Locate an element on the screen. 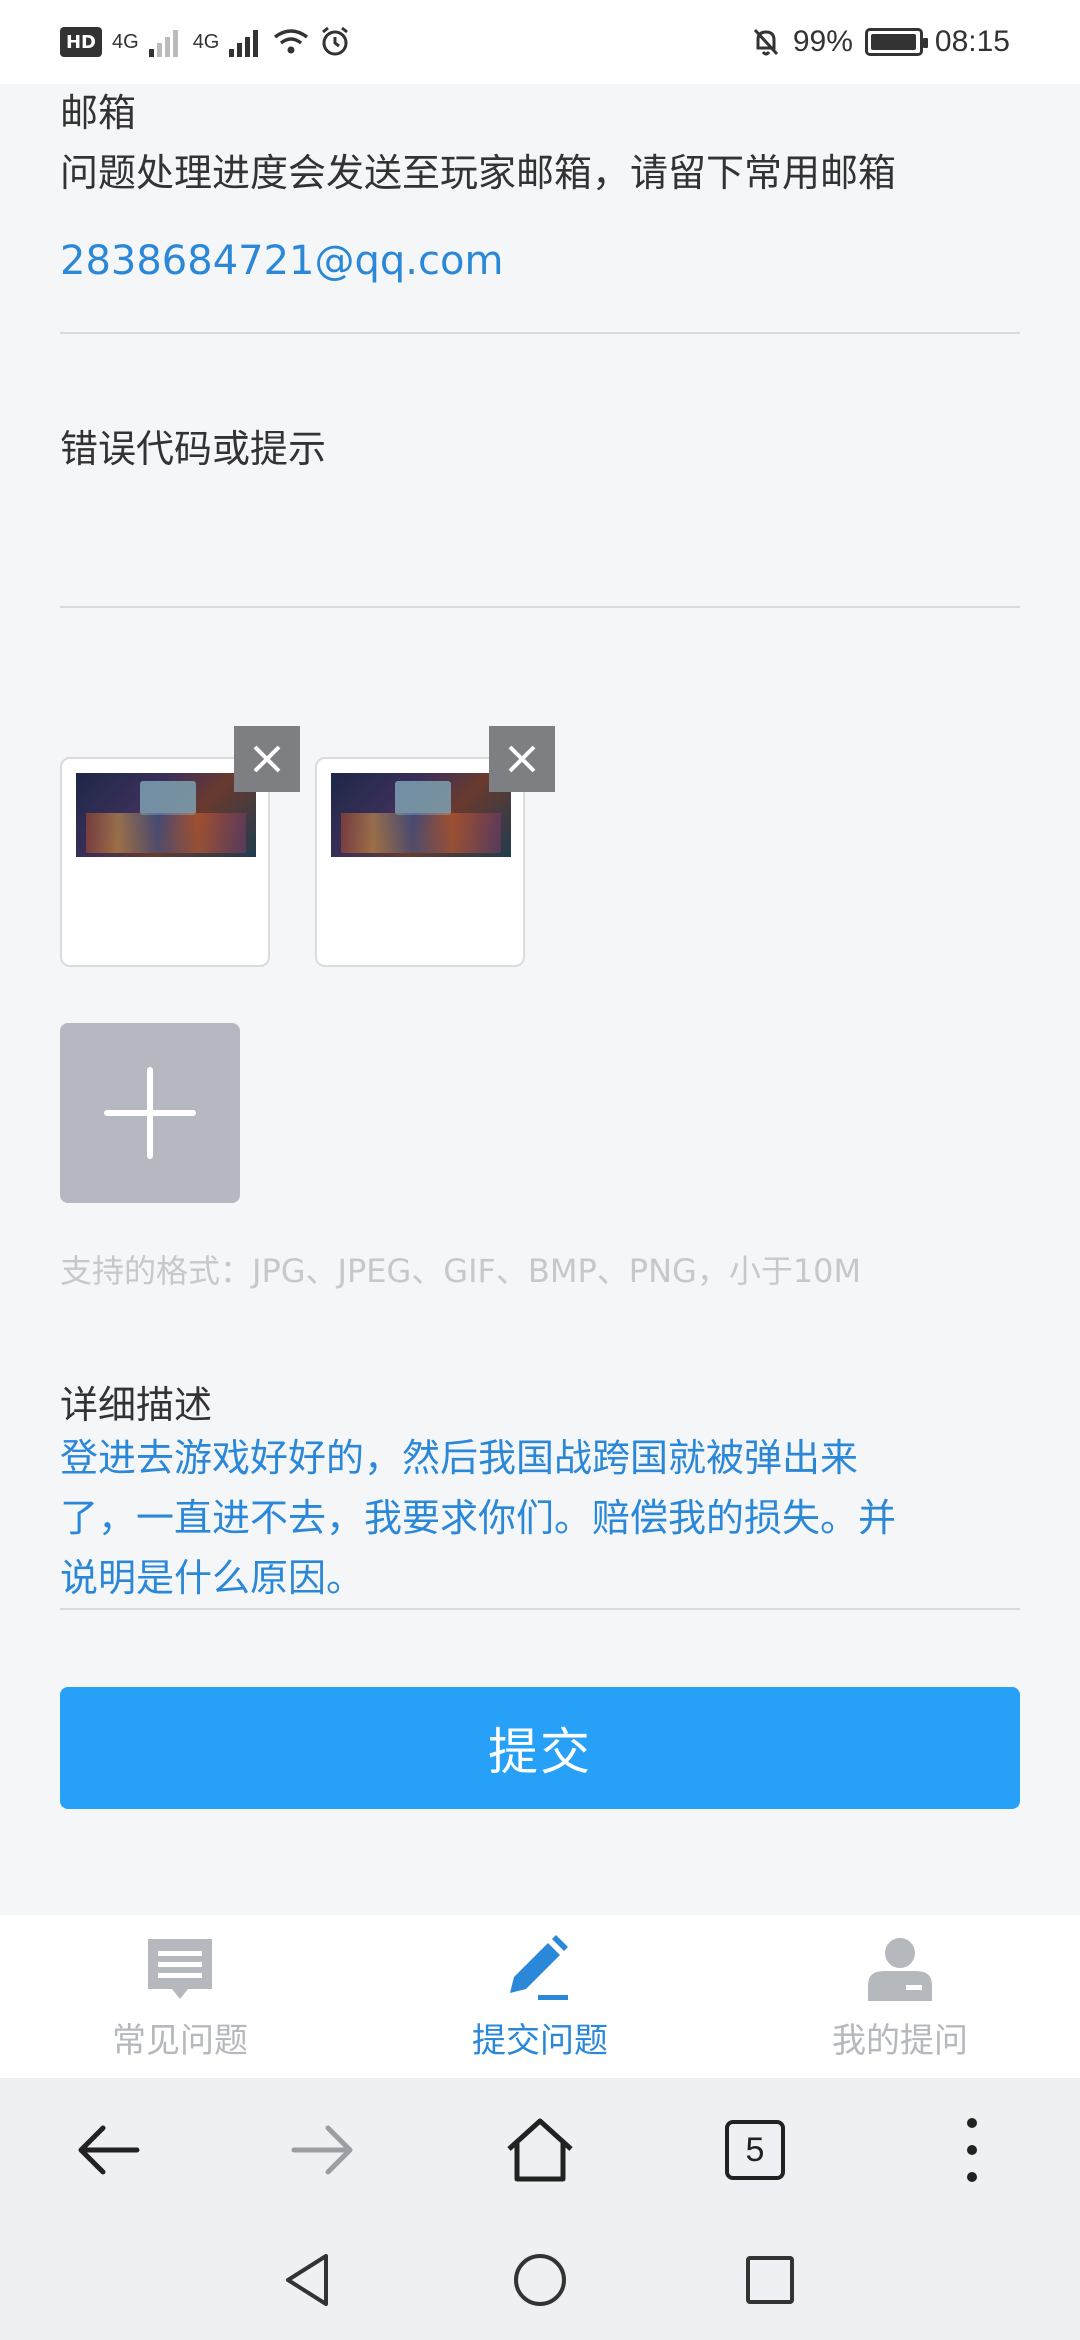  description-line: 登进去游戏好好的，然后我国战跨国就被弹出来 is located at coordinates (459, 1458).